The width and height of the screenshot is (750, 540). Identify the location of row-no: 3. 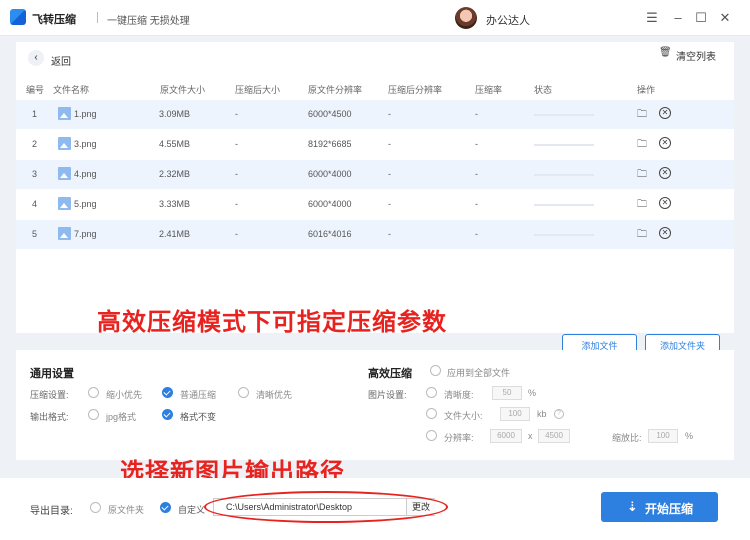
(35, 174).